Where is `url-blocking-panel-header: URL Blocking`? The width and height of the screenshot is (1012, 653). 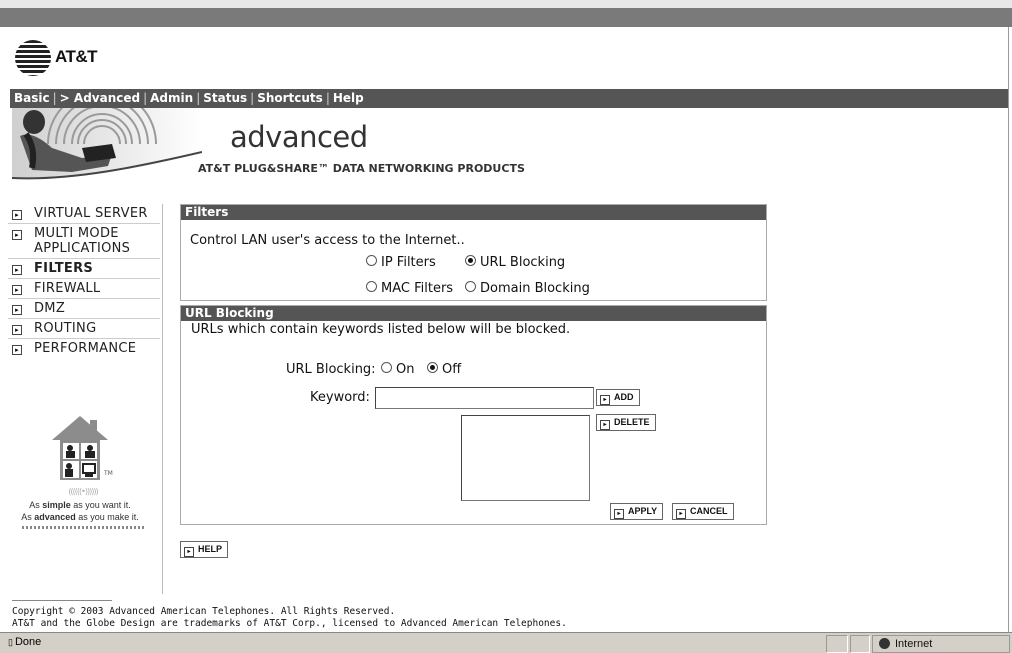
url-blocking-panel-header: URL Blocking is located at coordinates (473, 313).